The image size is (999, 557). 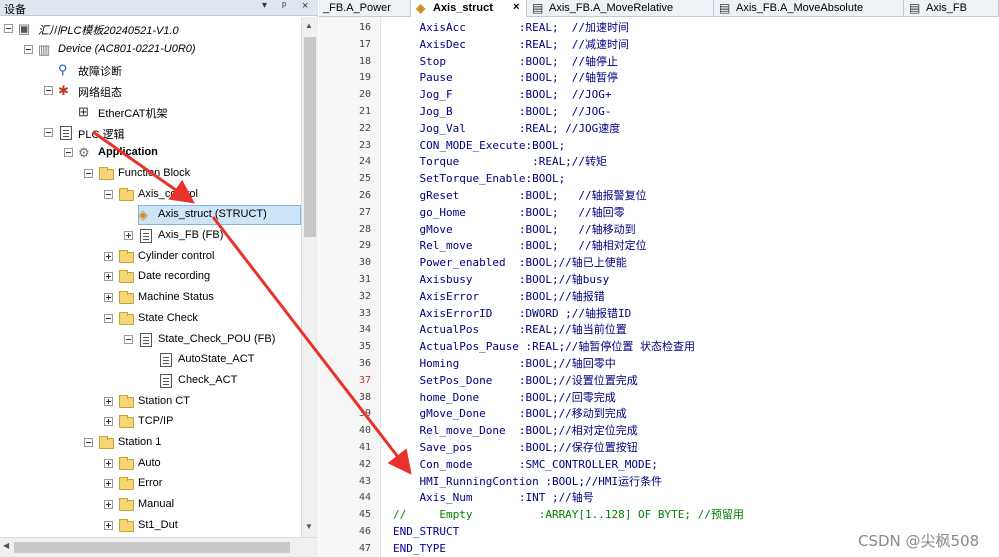 I want to click on code-line: AxisError :BOOL;//轴报错, so click(x=498, y=296).